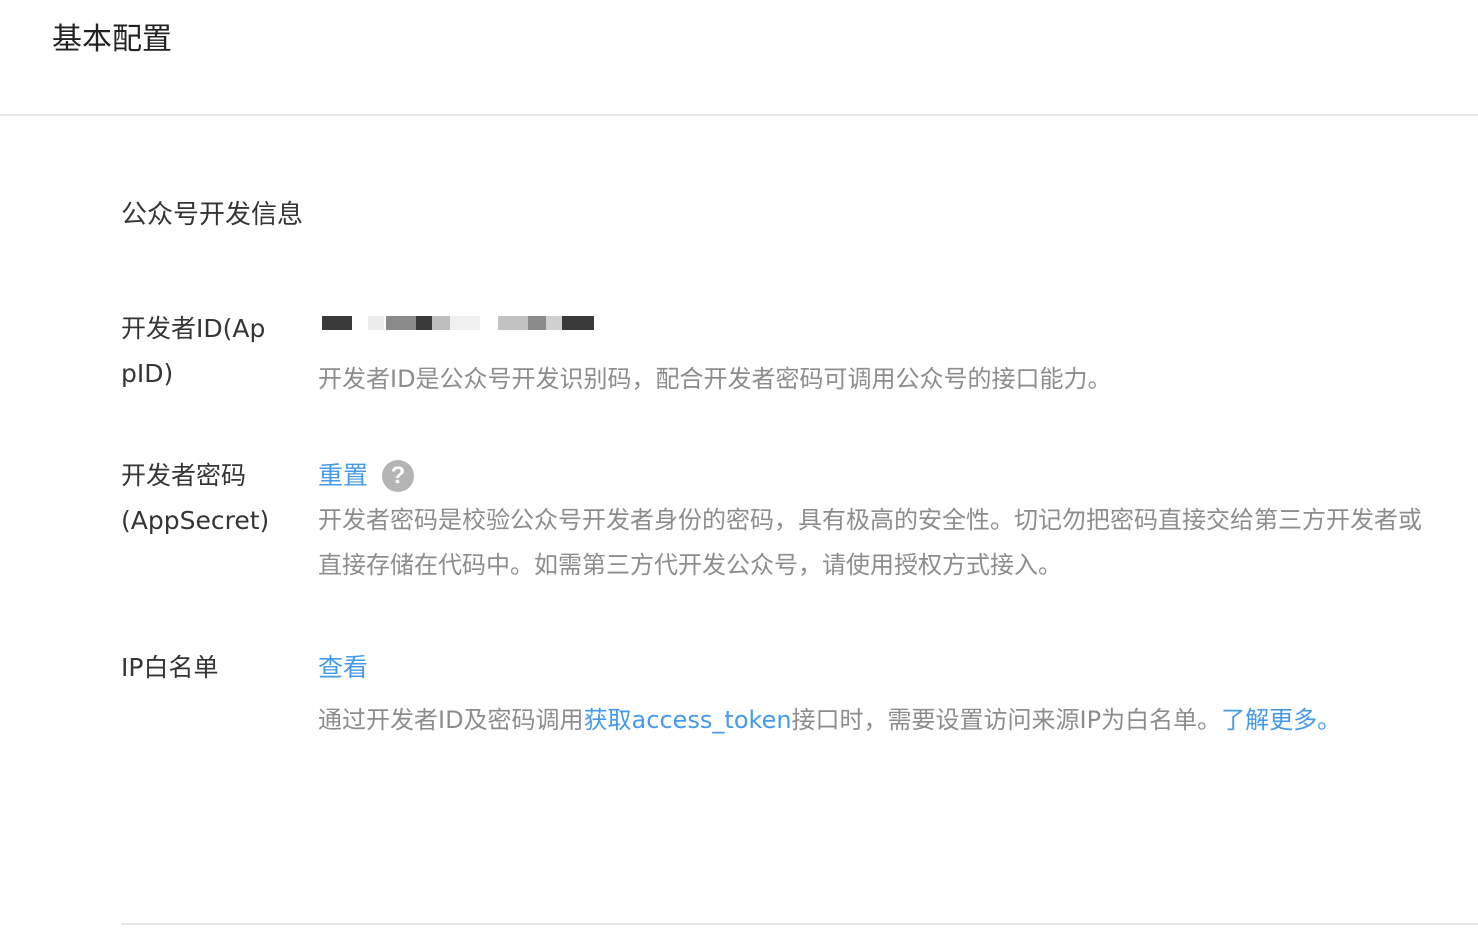 Image resolution: width=1478 pixels, height=936 pixels. Describe the element at coordinates (880, 475) in the screenshot. I see `appsecret-actions: 重置?` at that location.